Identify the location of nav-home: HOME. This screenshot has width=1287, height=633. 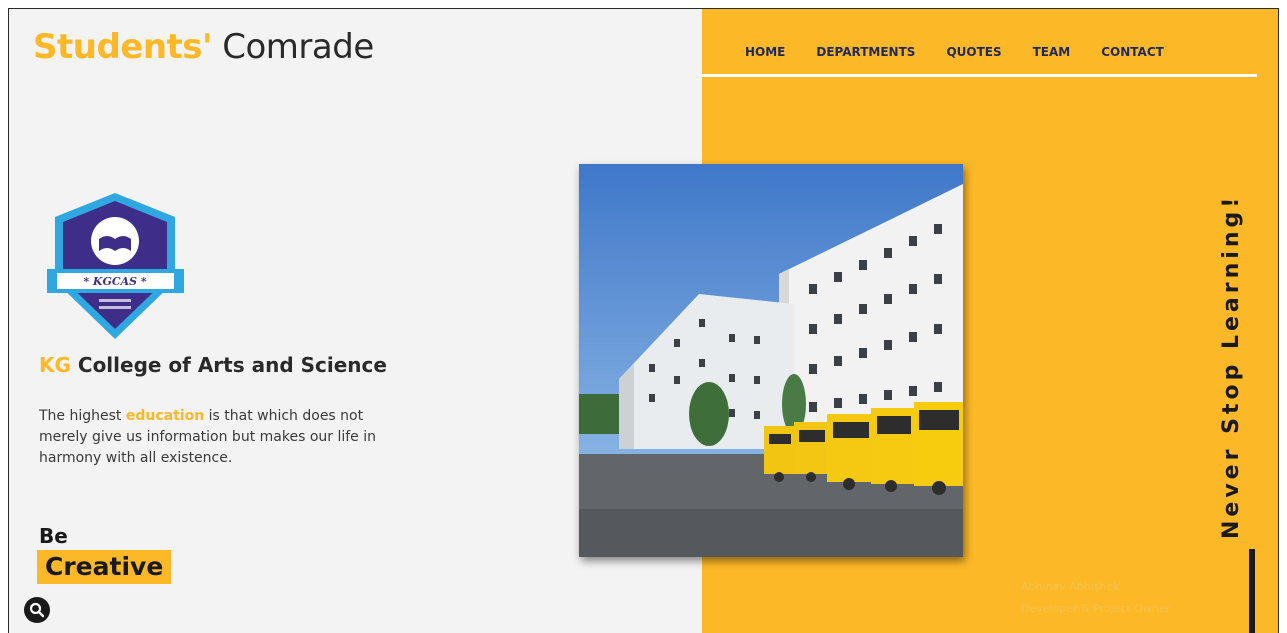
(765, 52).